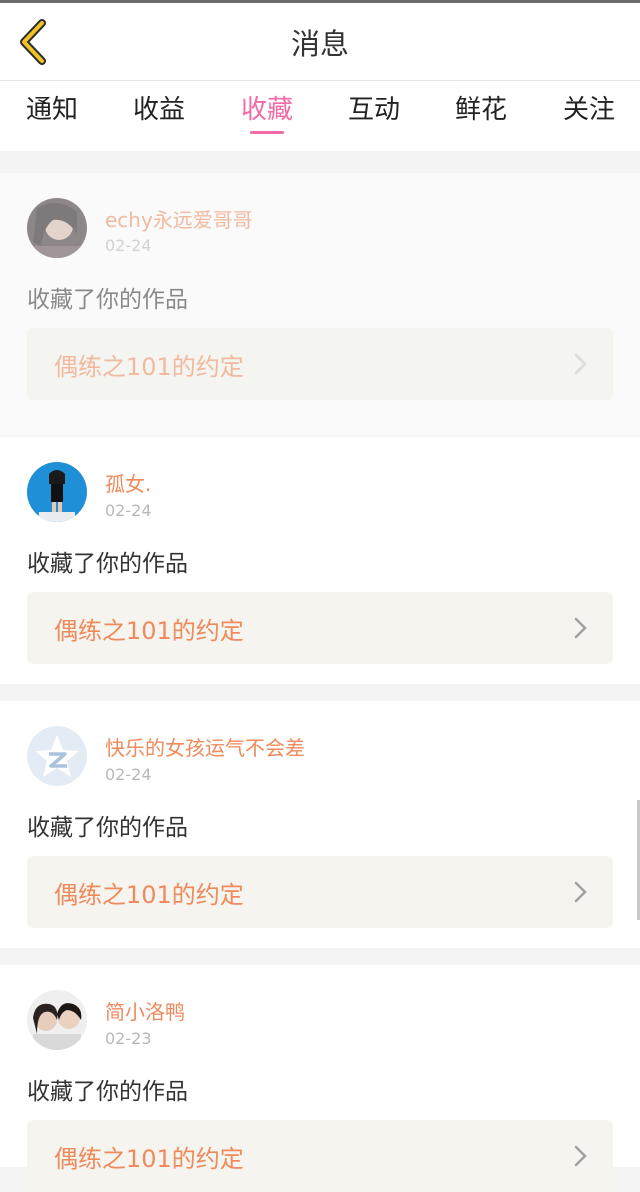 This screenshot has width=640, height=1192. Describe the element at coordinates (205, 746) in the screenshot. I see `username: 快乐的女孩运气不会差` at that location.